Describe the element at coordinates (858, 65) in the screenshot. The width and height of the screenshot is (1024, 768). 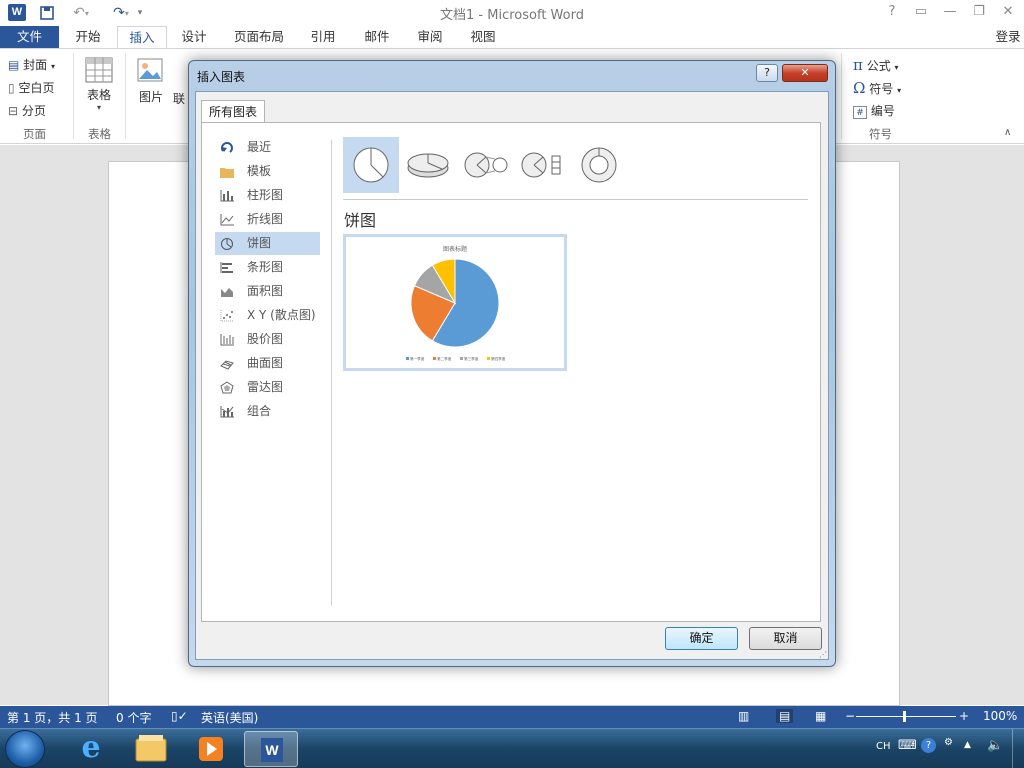
I see `pi-icon: π` at that location.